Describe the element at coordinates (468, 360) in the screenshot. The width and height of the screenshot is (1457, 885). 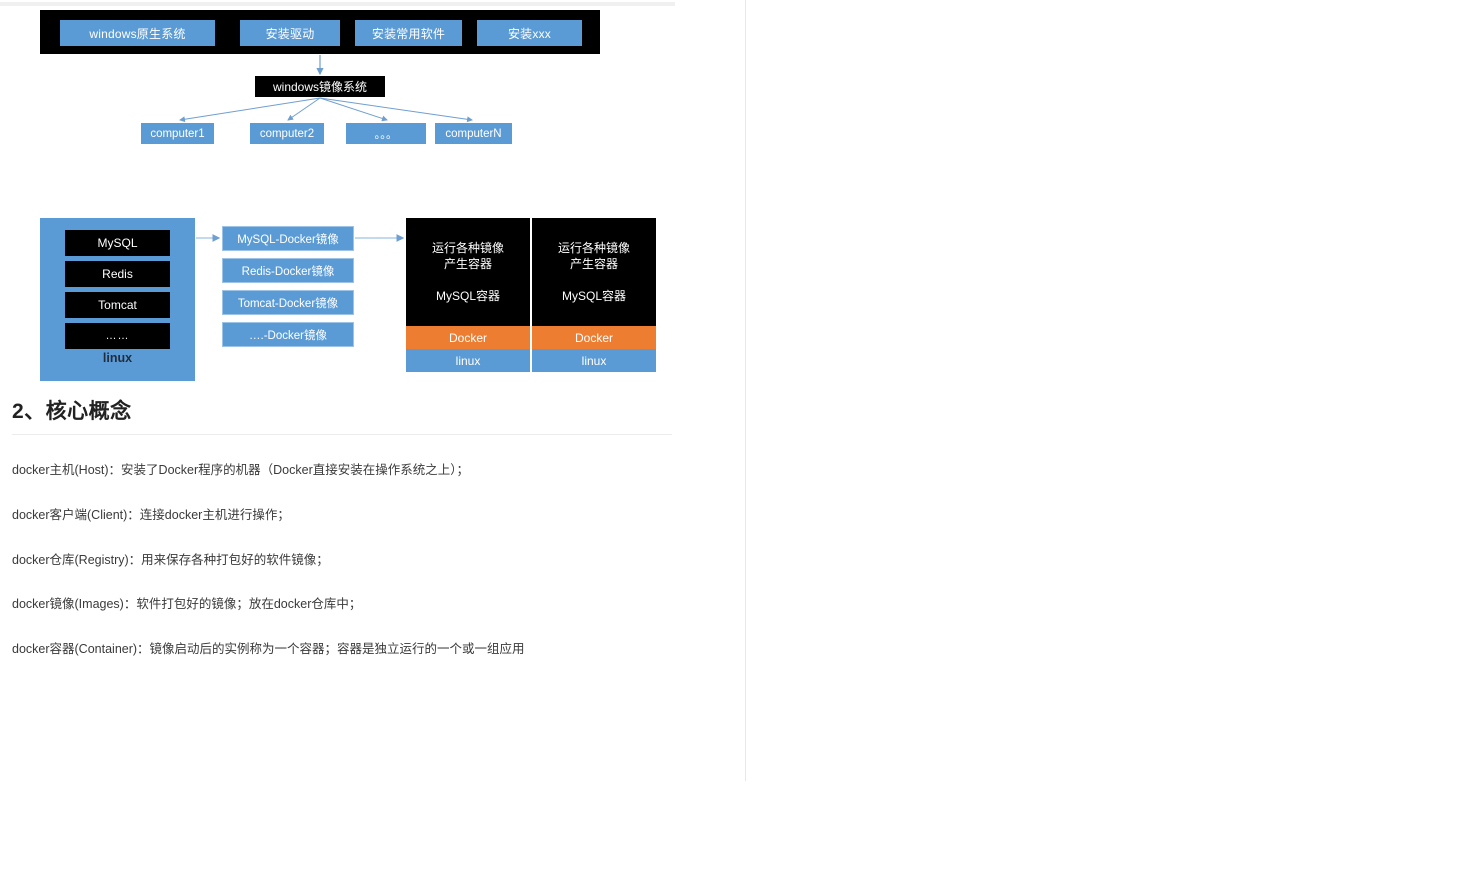
I see `host-1-os-layer: linux` at that location.